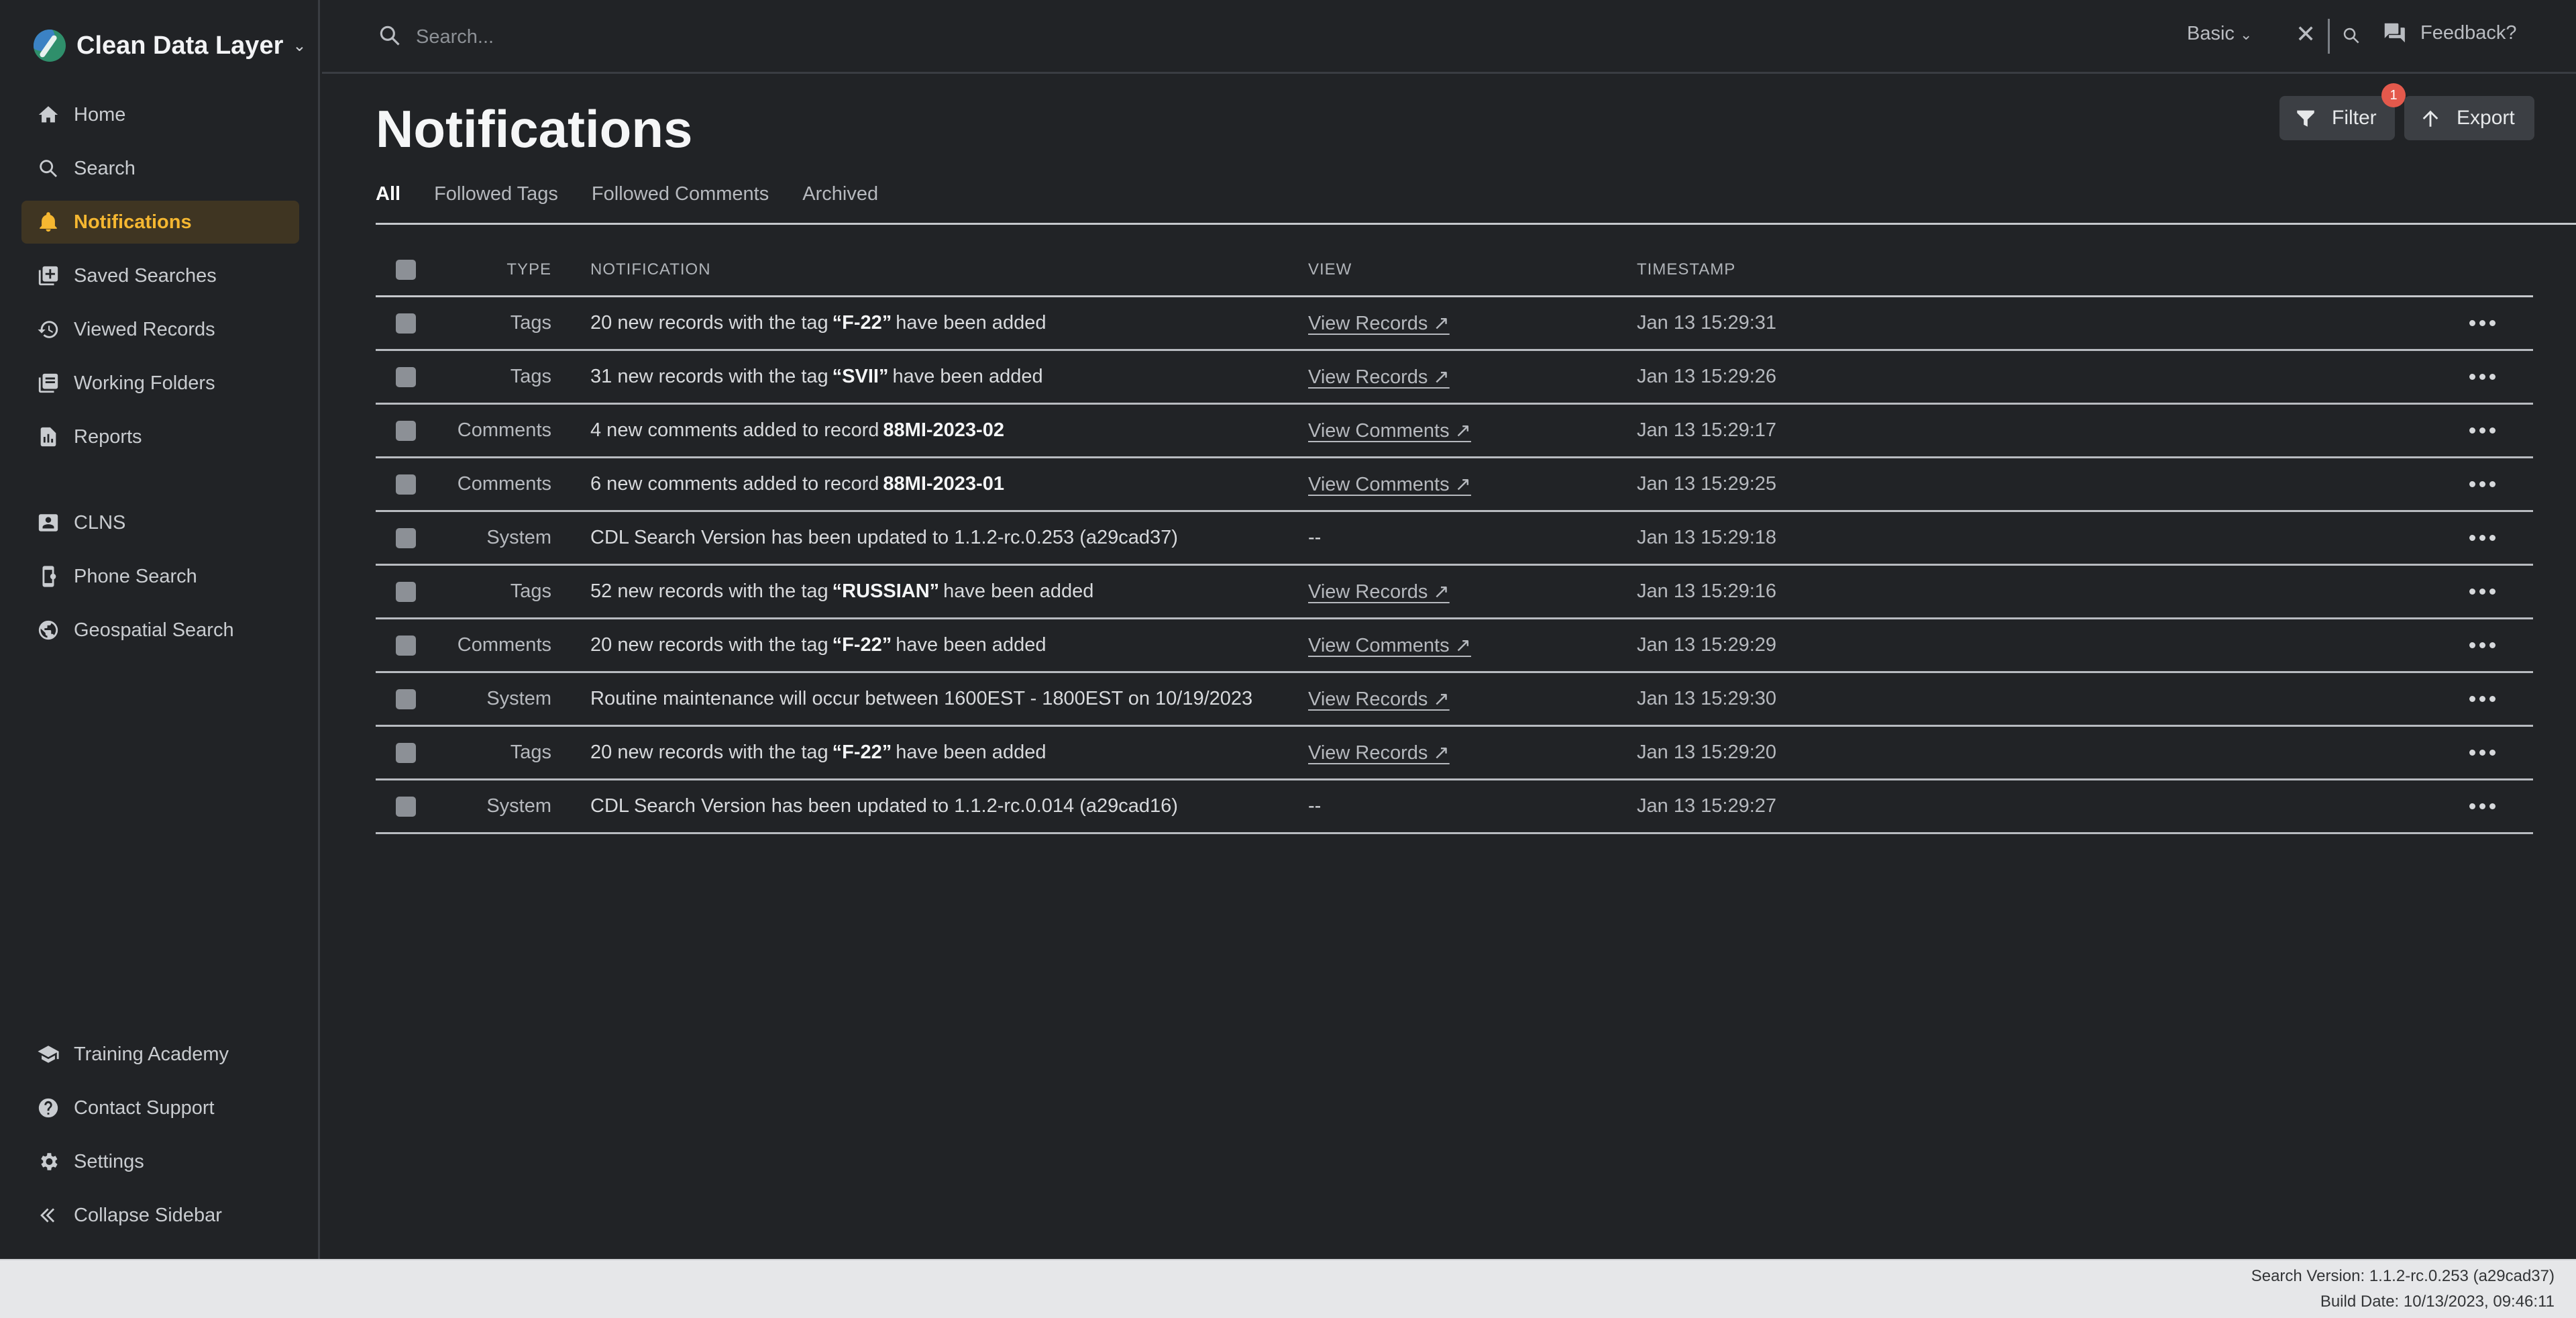 Image resolution: width=2576 pixels, height=1318 pixels. What do you see at coordinates (160, 522) in the screenshot?
I see `sidebar-item-clns: CLNS` at bounding box center [160, 522].